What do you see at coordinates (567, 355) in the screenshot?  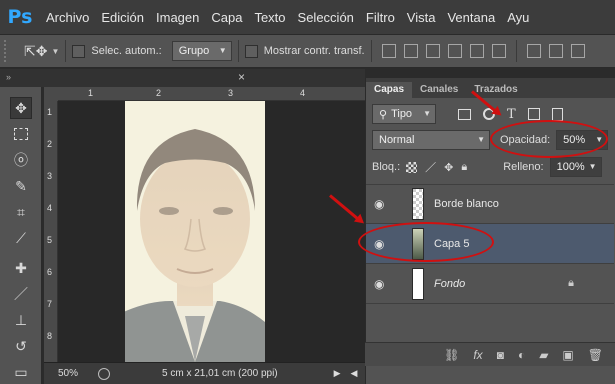 I see `new-layer-icon: ▣` at bounding box center [567, 355].